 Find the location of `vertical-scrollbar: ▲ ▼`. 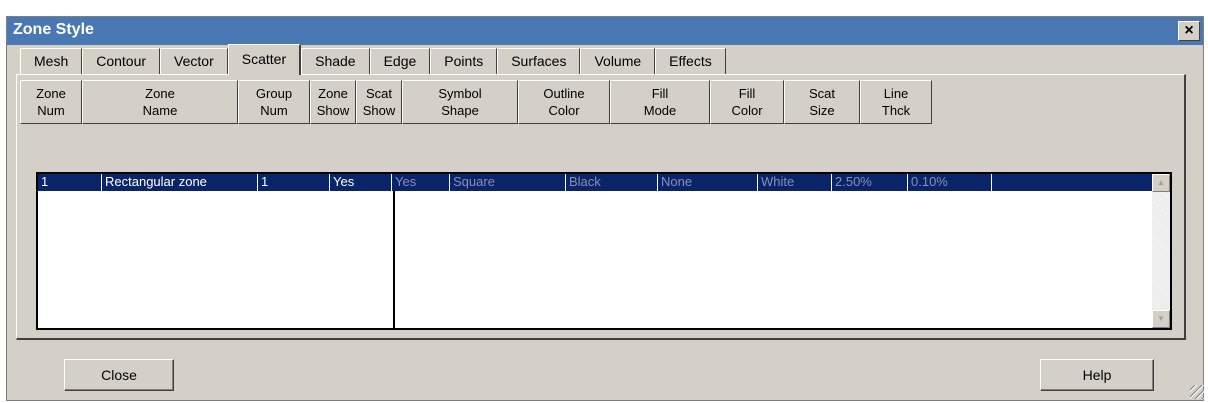

vertical-scrollbar: ▲ ▼ is located at coordinates (1161, 251).